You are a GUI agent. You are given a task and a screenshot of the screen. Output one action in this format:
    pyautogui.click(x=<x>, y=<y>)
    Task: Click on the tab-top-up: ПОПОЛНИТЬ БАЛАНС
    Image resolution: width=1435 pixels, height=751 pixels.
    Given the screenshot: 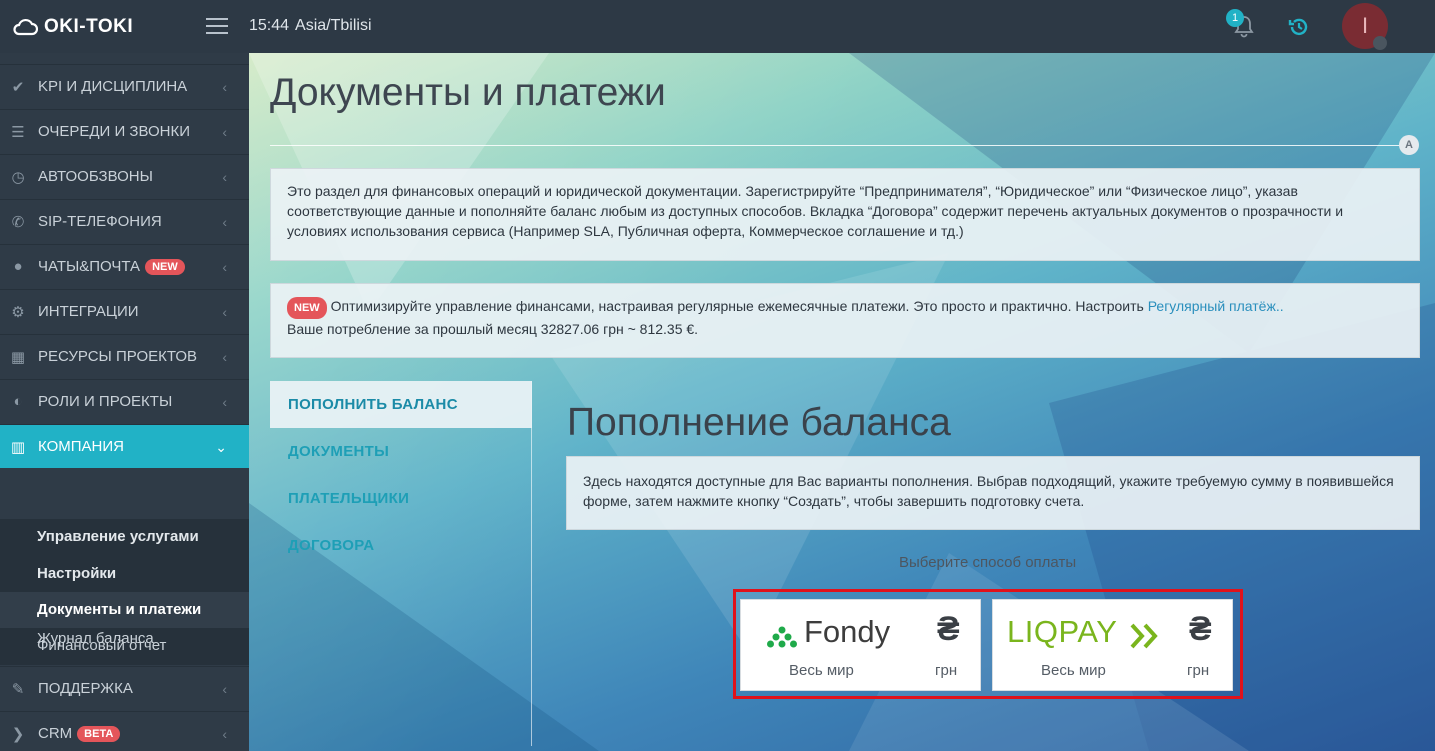 What is the action you would take?
    pyautogui.click(x=401, y=404)
    